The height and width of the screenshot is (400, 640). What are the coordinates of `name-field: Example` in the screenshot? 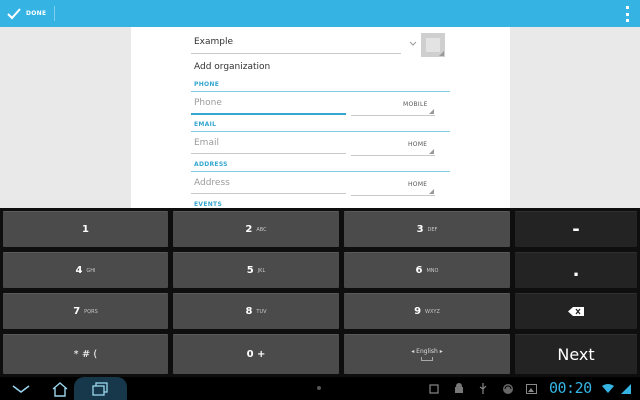 It's located at (213, 42).